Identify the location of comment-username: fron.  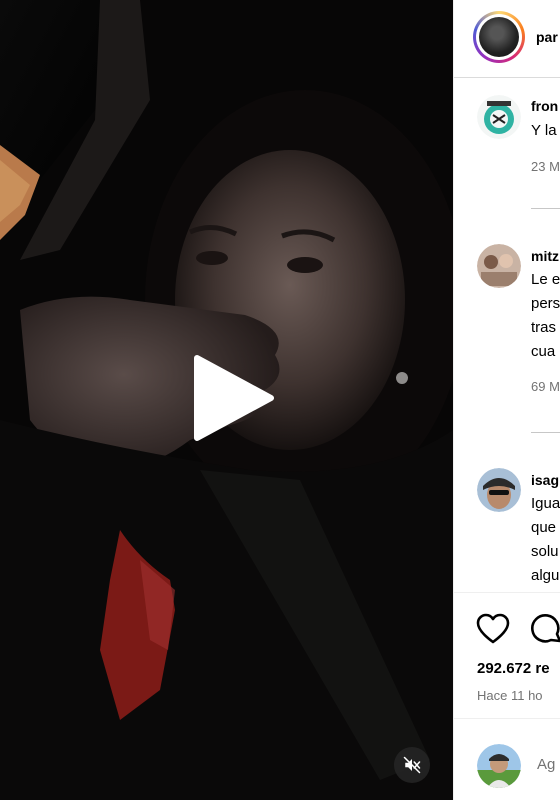
(544, 106).